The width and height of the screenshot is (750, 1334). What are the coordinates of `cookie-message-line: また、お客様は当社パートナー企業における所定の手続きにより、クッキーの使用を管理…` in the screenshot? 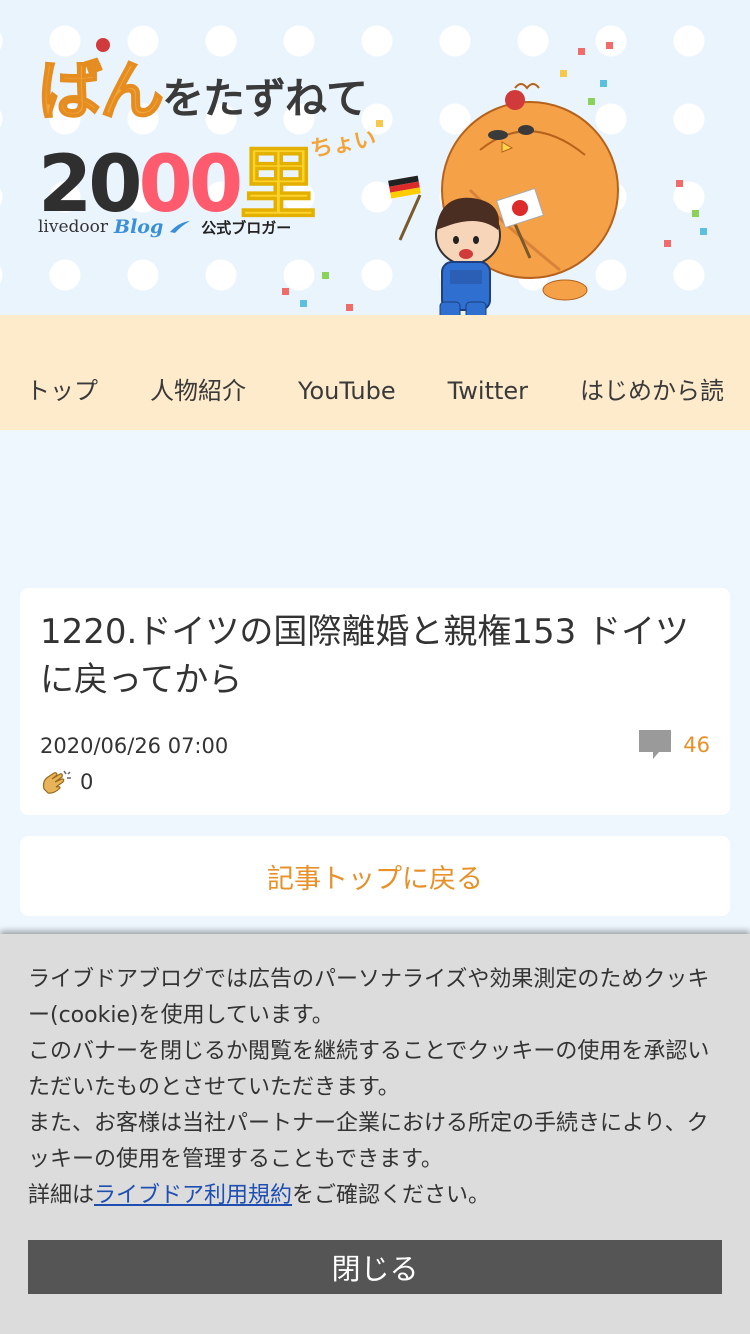 It's located at (368, 1141).